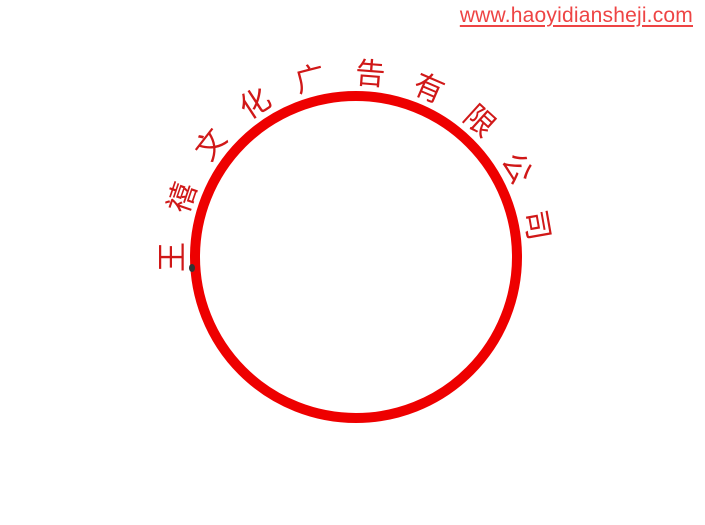  I want to click on seal-arc-char: 告, so click(370, 74).